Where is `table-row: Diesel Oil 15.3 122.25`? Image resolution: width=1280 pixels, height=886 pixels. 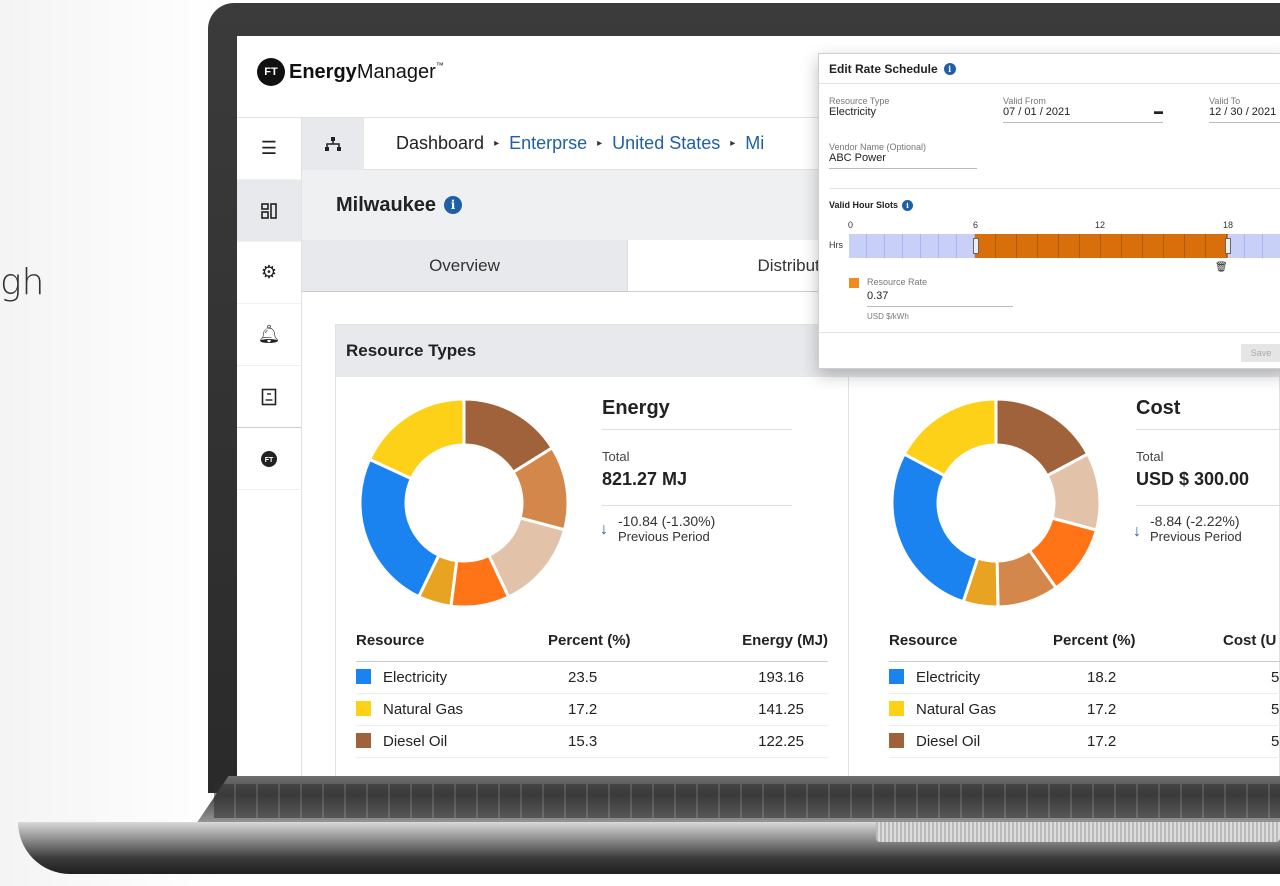 table-row: Diesel Oil 15.3 122.25 is located at coordinates (592, 741).